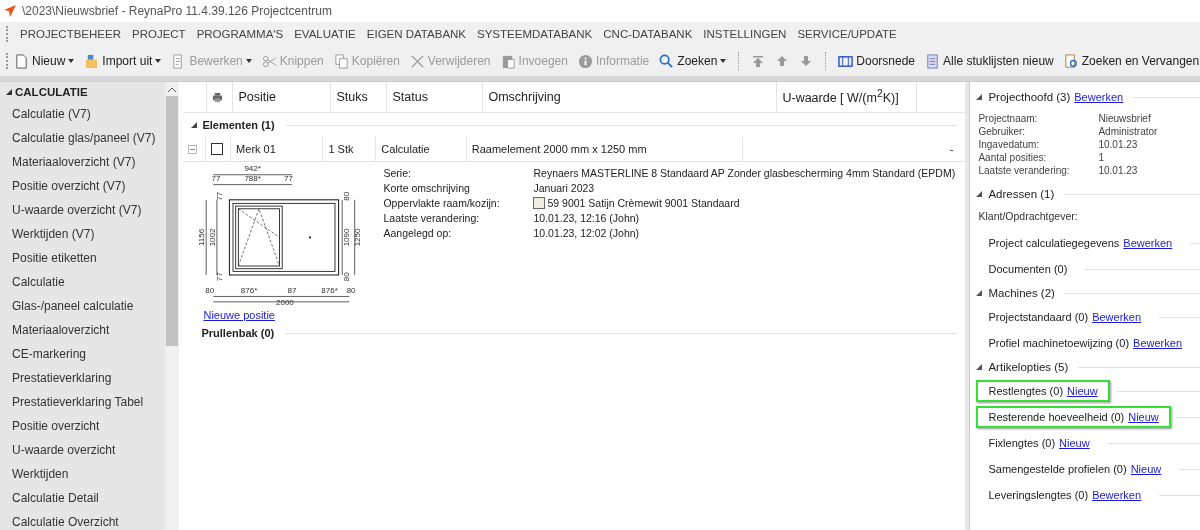 The width and height of the screenshot is (1200, 530). What do you see at coordinates (239, 315) in the screenshot?
I see `new-position-link: Nieuwe positie` at bounding box center [239, 315].